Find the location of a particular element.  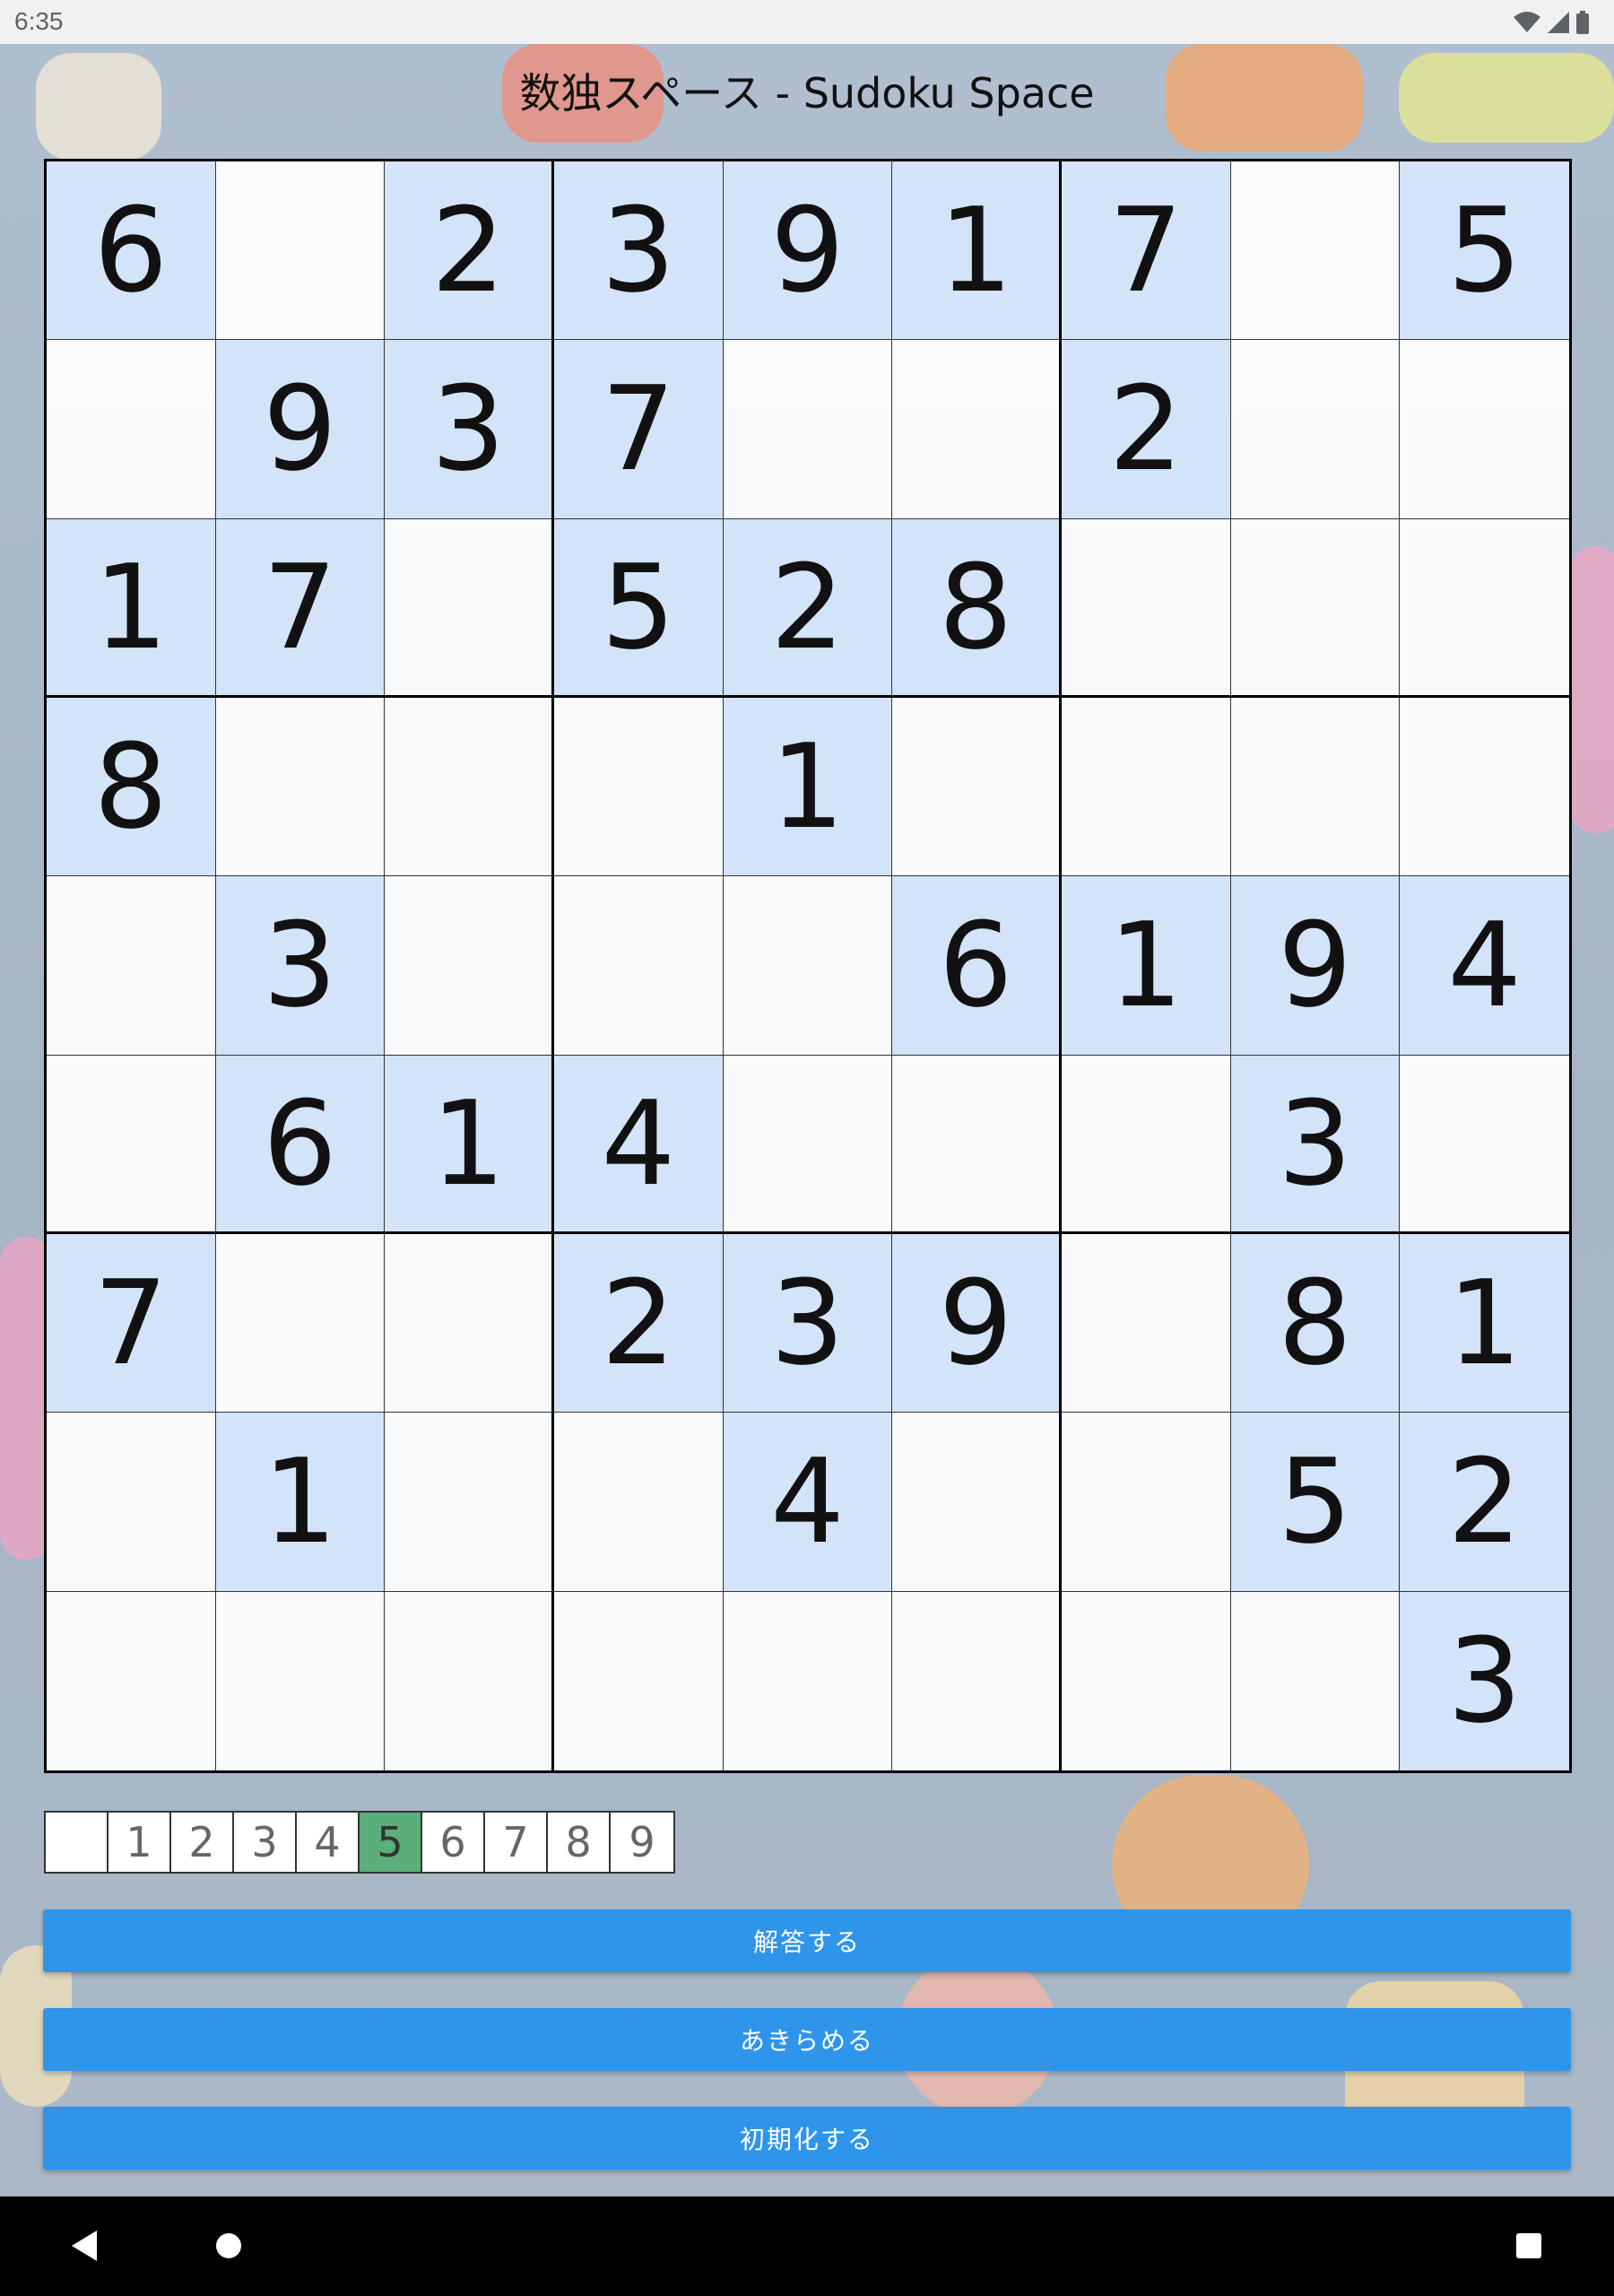

palette-number-1-button: 1 is located at coordinates (139, 1842).